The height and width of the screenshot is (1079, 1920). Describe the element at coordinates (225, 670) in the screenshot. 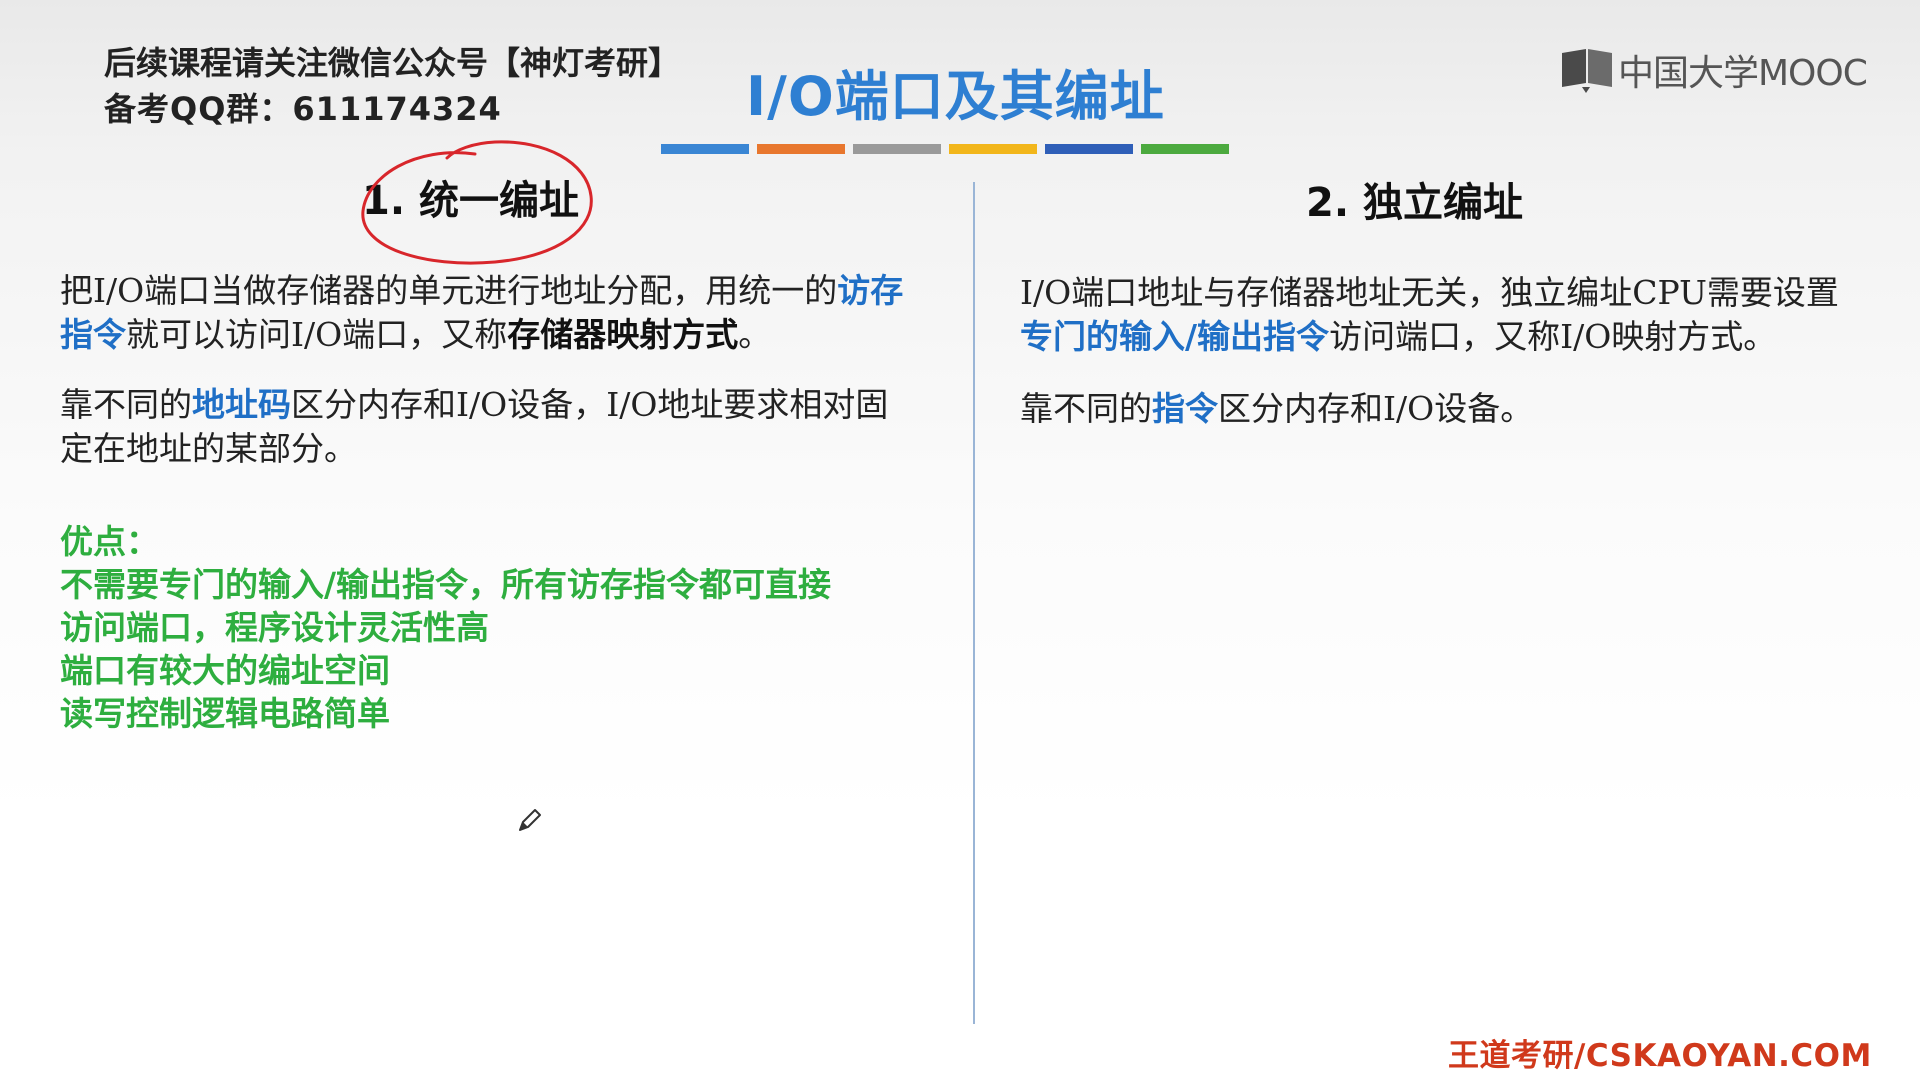

I see `advantage-item: 端口有较大的编址空间` at that location.